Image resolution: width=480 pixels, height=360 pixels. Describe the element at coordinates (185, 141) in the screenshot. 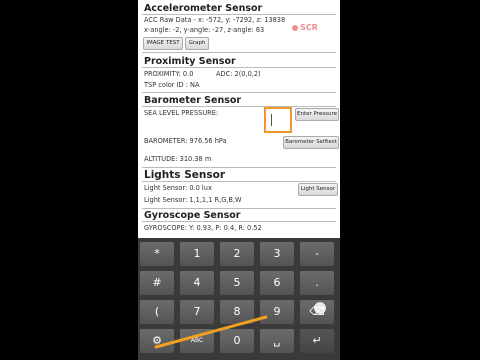

I see `barometer-reading: BAROMETER: 976.56 hPa` at that location.